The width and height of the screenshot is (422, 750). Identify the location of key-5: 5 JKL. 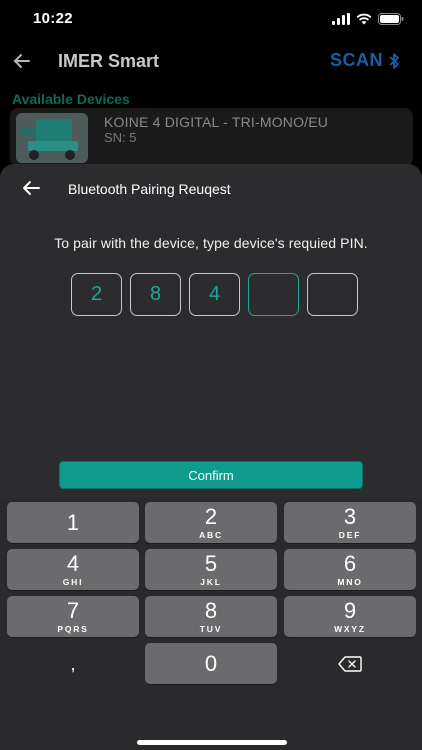
(211, 569).